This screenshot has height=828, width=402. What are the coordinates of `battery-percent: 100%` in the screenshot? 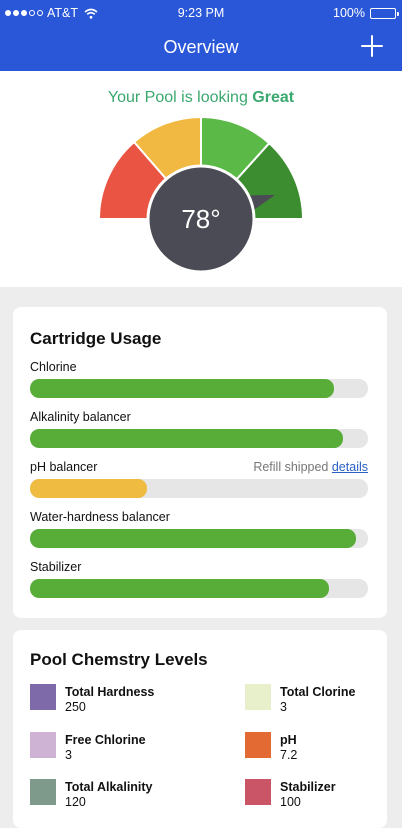 It's located at (349, 13).